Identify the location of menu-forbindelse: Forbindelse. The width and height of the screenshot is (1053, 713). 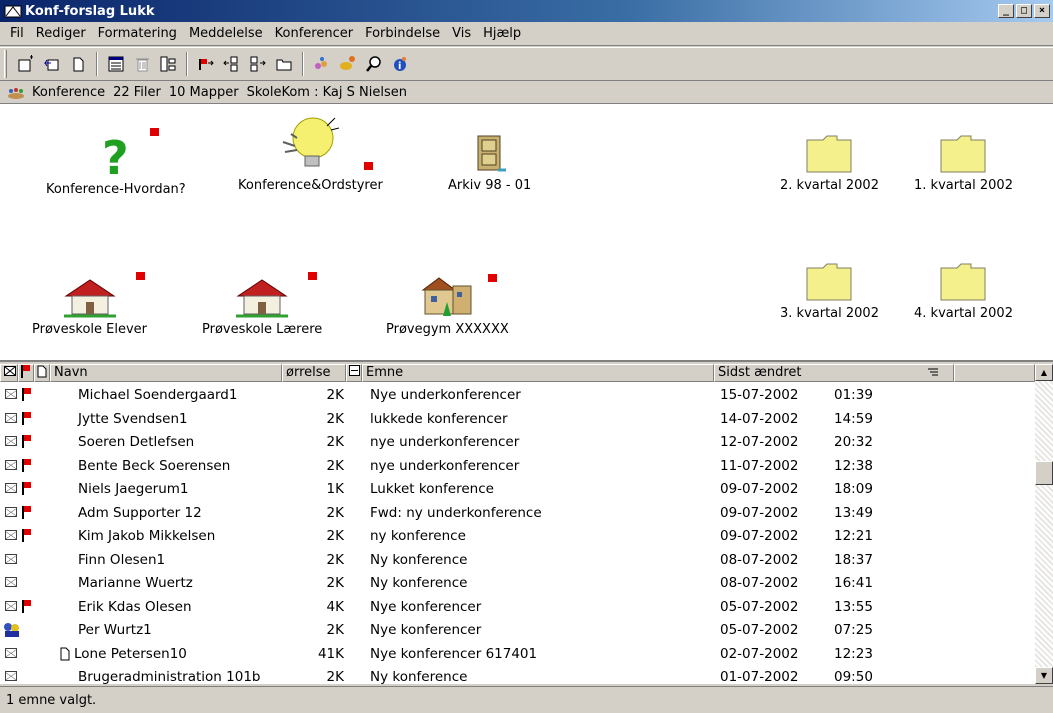
(402, 33).